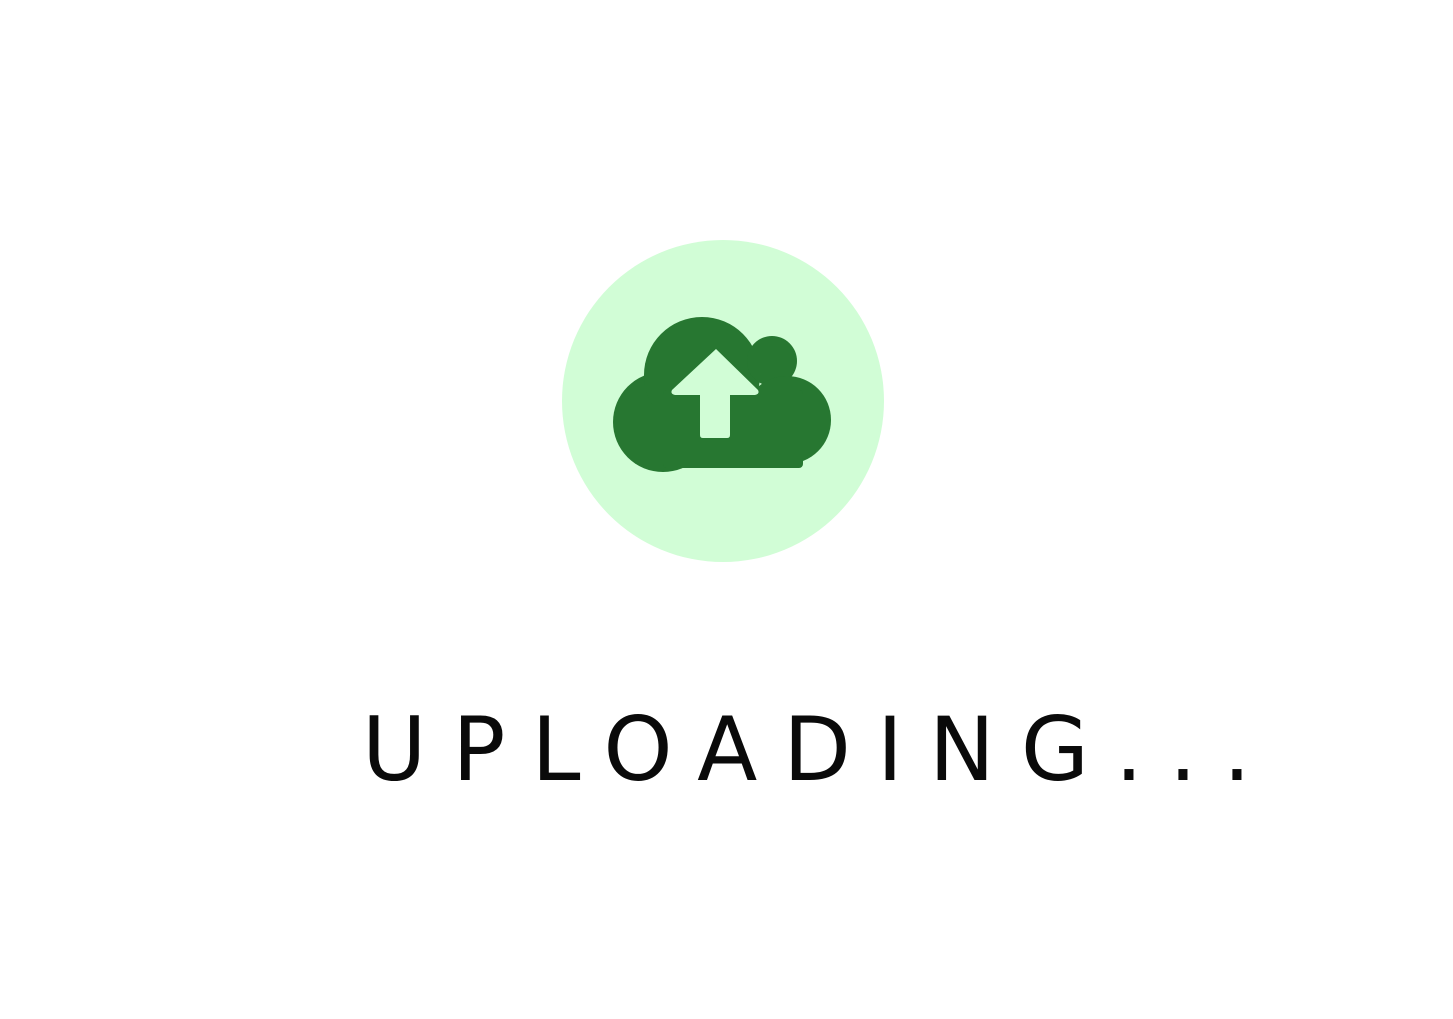 Image resolution: width=1453 pixels, height=1019 pixels. What do you see at coordinates (722, 394) in the screenshot?
I see `cloud-upload-icon` at bounding box center [722, 394].